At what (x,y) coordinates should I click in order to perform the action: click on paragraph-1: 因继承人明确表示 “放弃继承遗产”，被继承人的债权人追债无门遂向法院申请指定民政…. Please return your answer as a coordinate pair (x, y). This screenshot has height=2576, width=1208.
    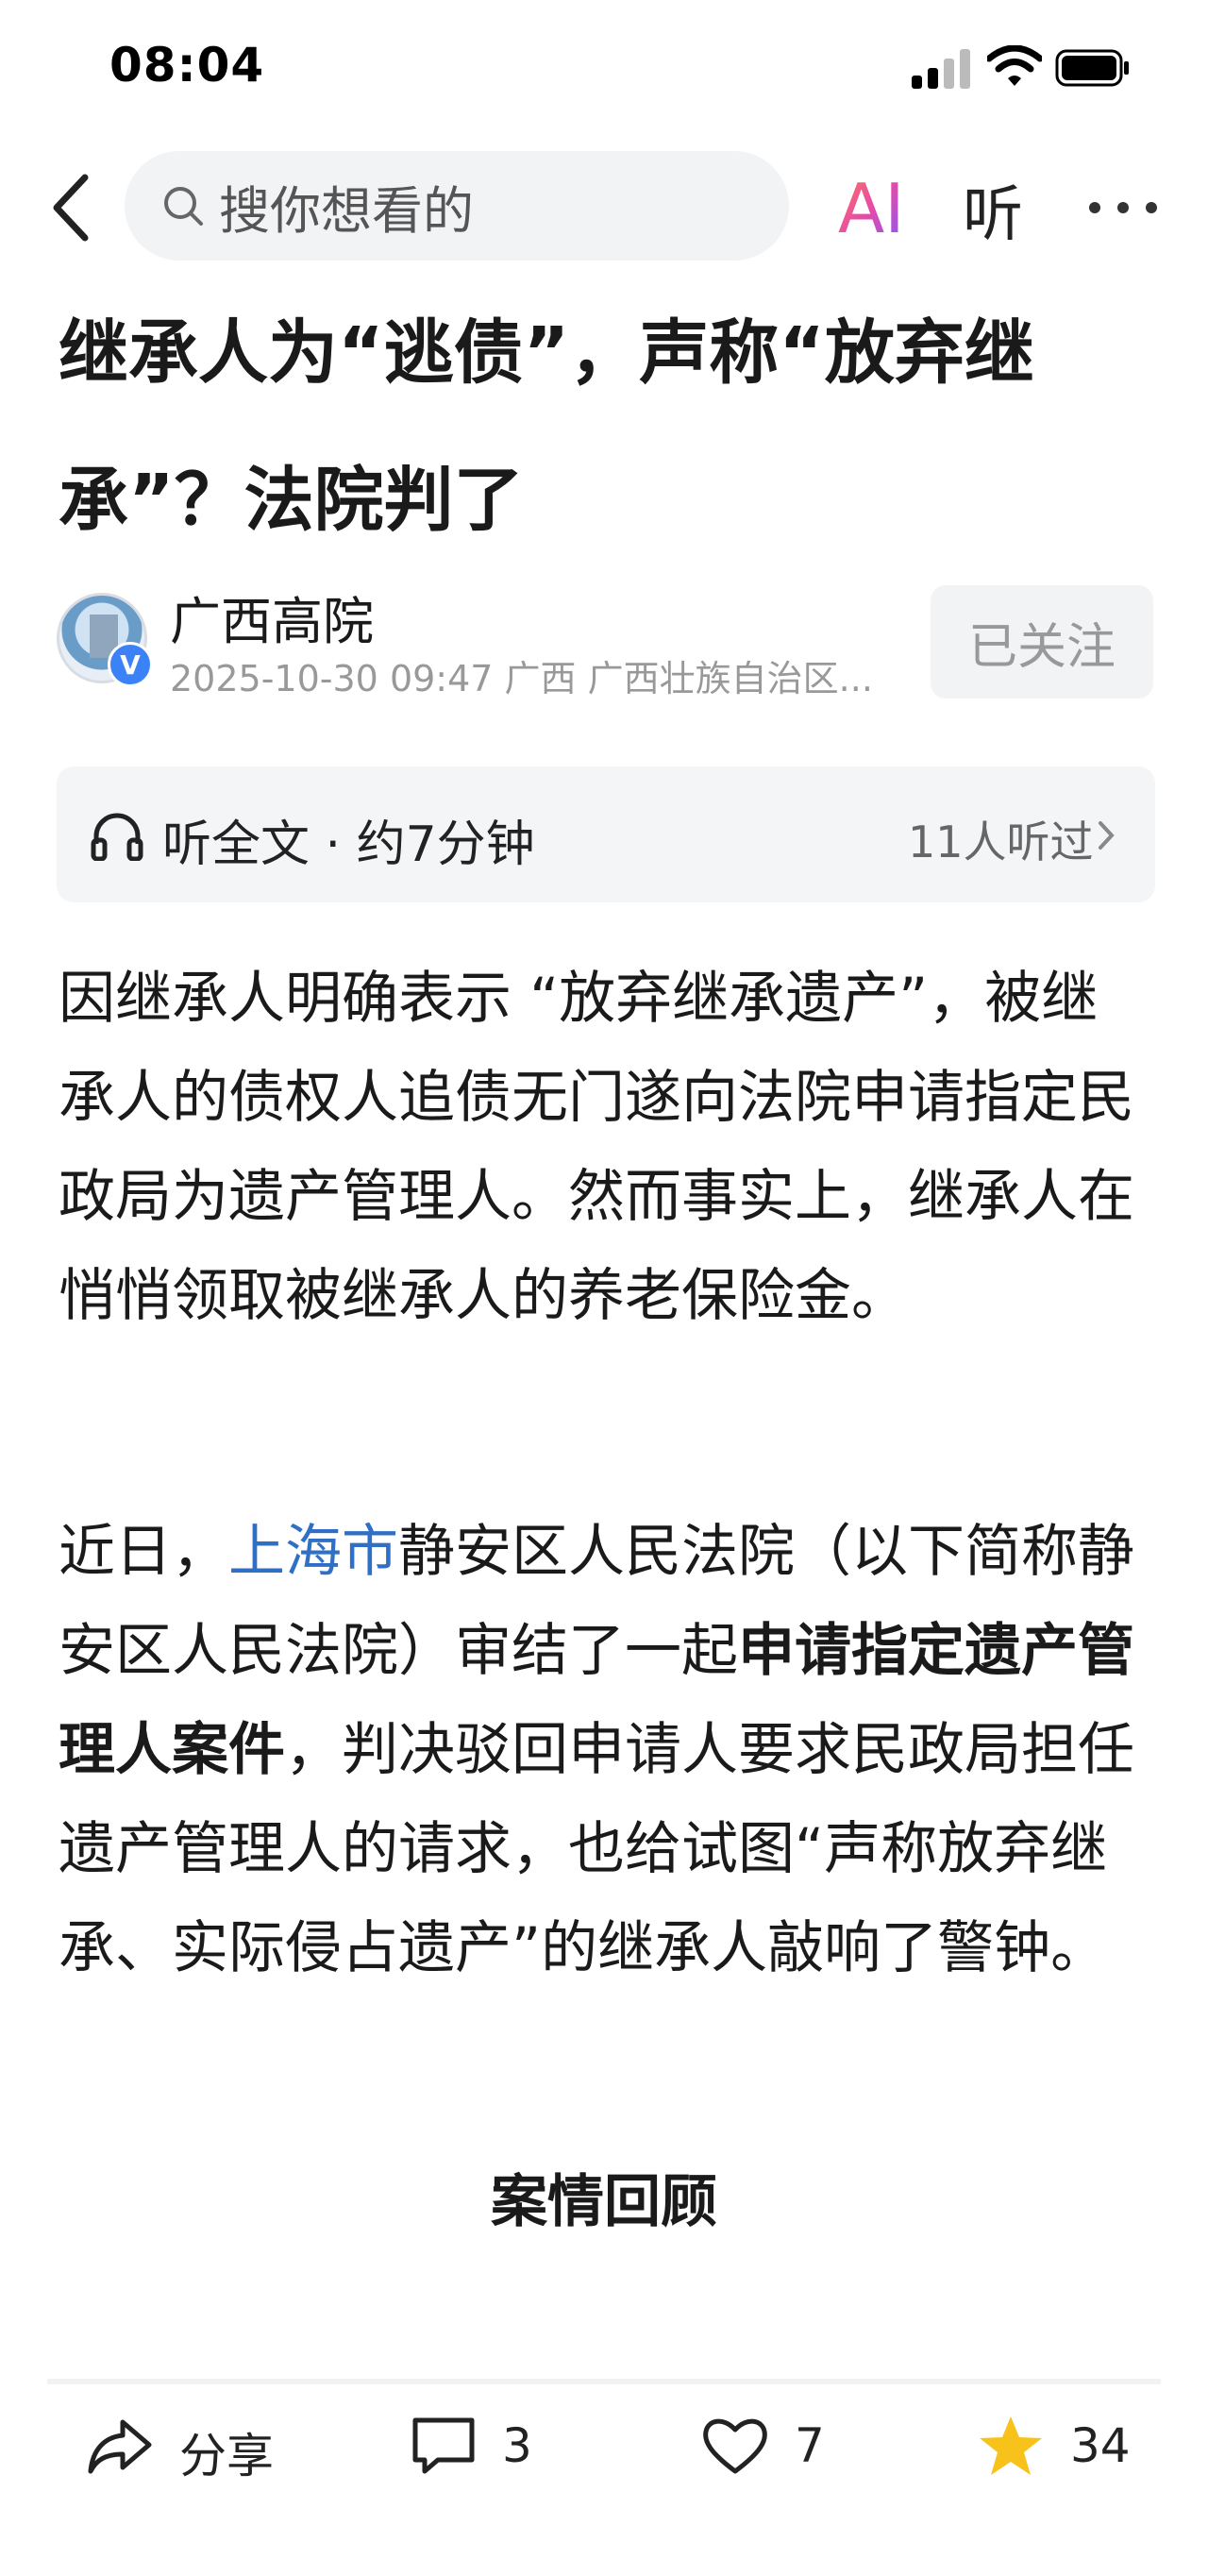
    Looking at the image, I should click on (596, 1148).